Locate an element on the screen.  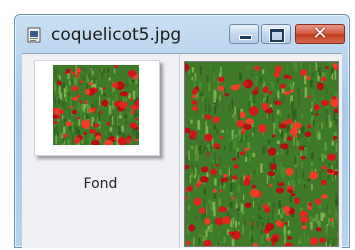
close-icon: ✕ is located at coordinates (320, 33).